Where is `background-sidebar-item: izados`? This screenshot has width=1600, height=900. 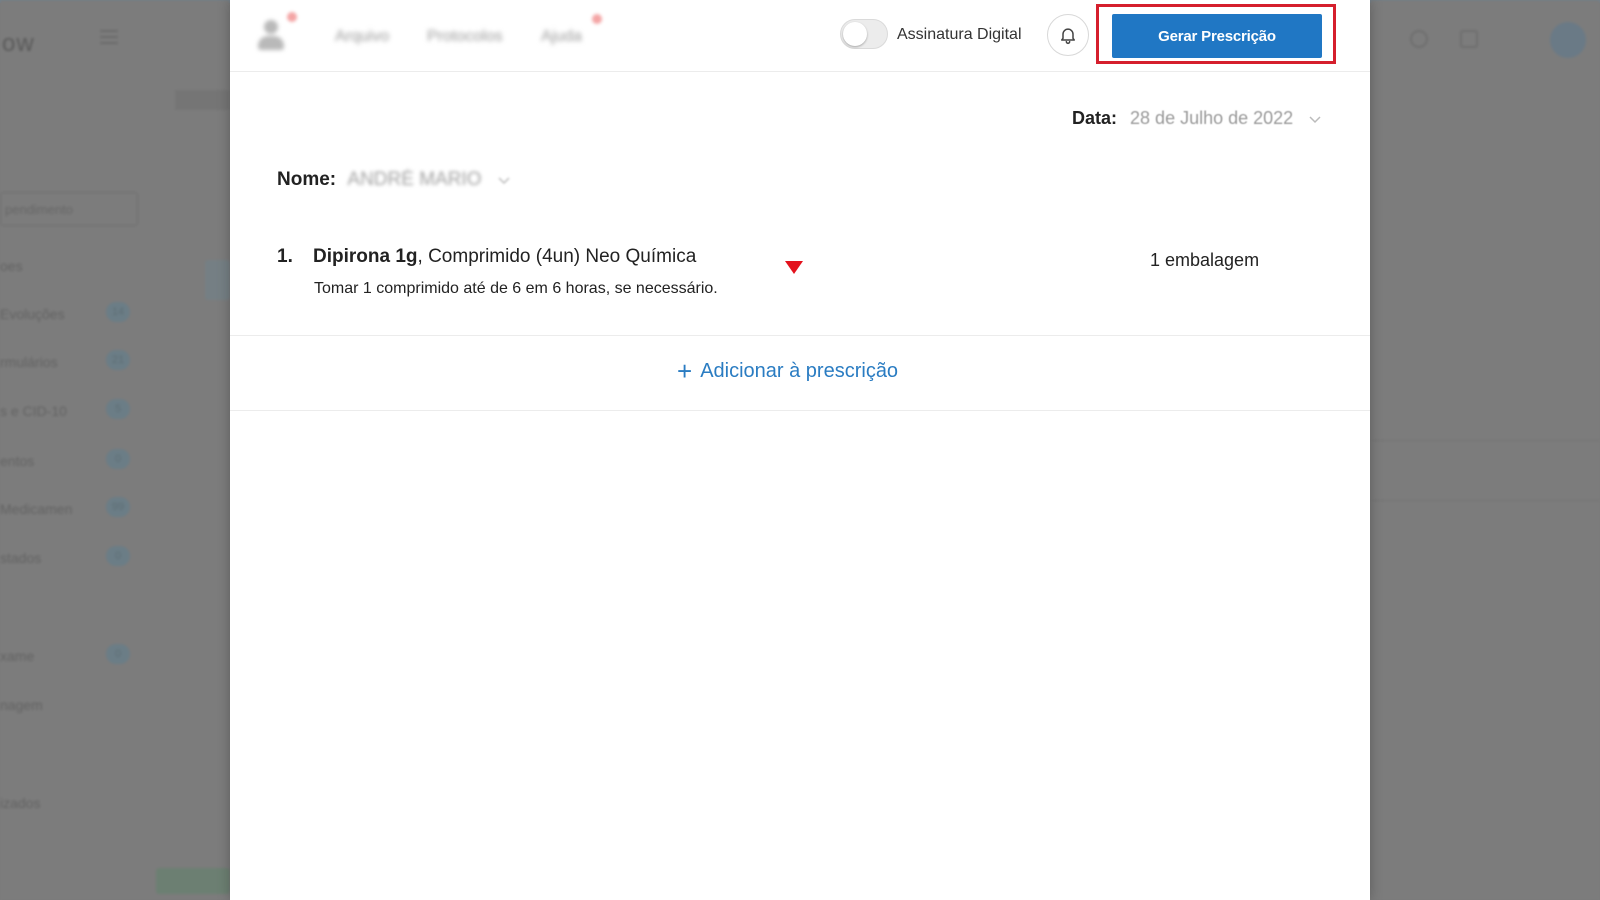
background-sidebar-item: izados is located at coordinates (20, 803).